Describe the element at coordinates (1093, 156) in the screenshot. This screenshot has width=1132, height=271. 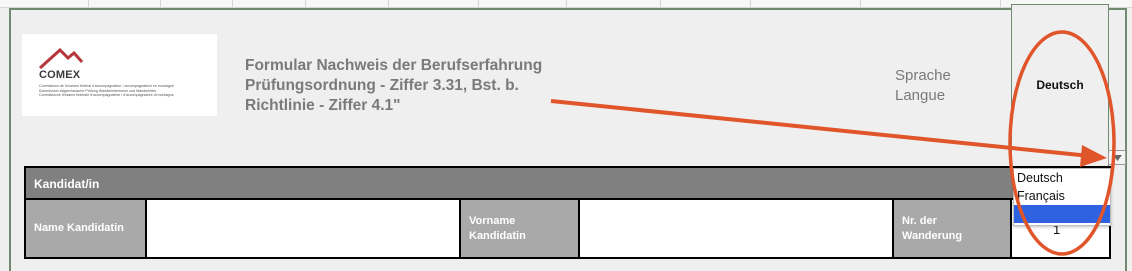
I see `annotation-arrow-head` at that location.